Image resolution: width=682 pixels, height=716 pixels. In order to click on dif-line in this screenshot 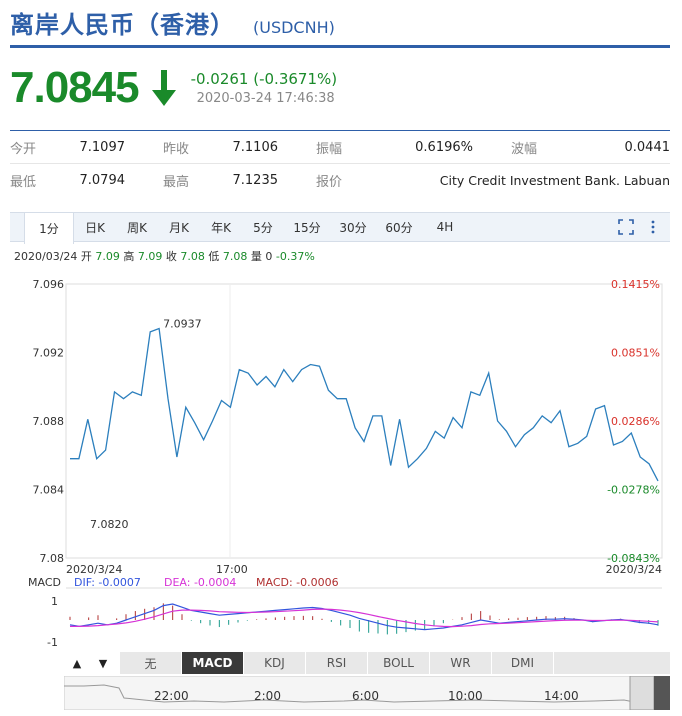, I will do `click(364, 617)`.